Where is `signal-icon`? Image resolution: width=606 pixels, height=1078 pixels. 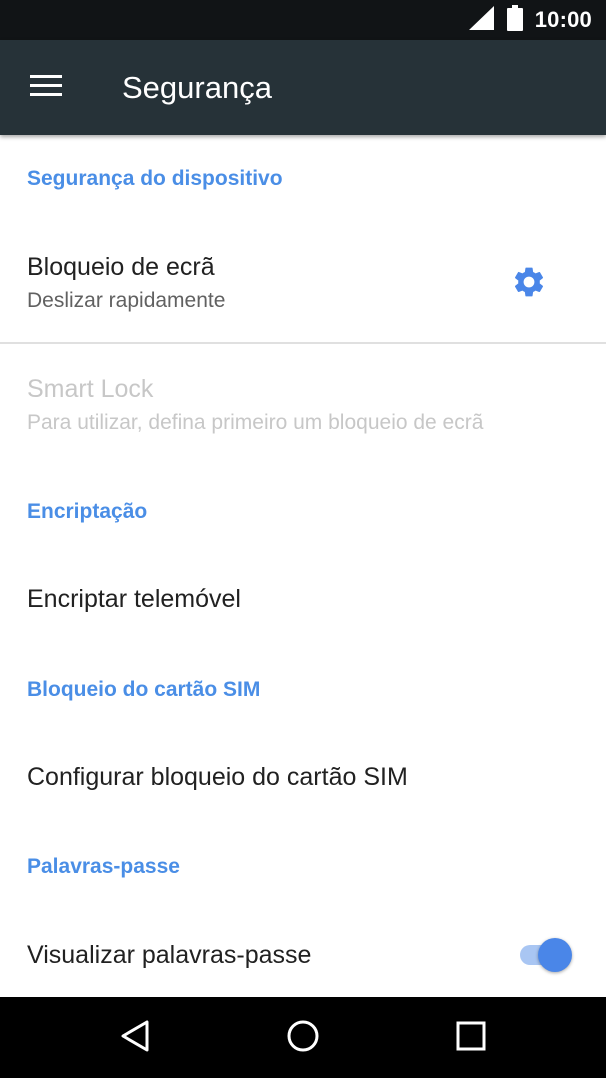 signal-icon is located at coordinates (481, 20).